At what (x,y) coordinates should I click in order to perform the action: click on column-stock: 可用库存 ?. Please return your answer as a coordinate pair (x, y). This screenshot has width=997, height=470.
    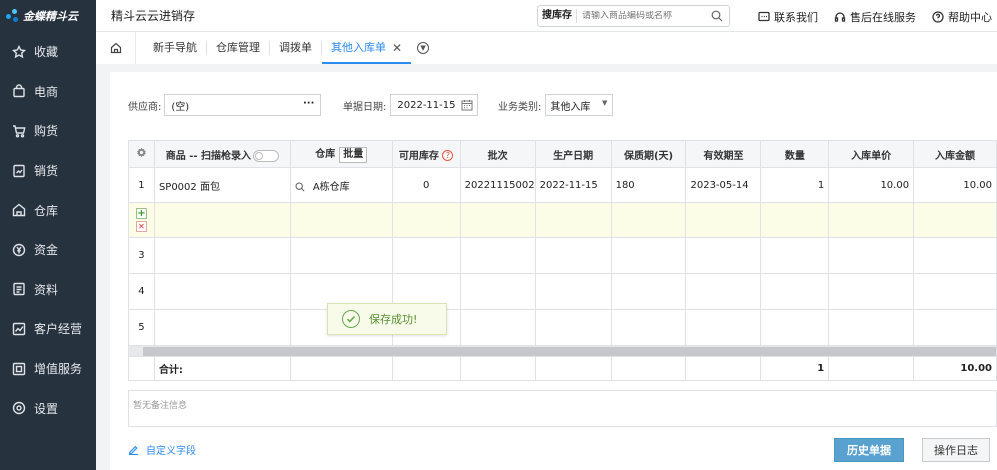
    Looking at the image, I should click on (426, 154).